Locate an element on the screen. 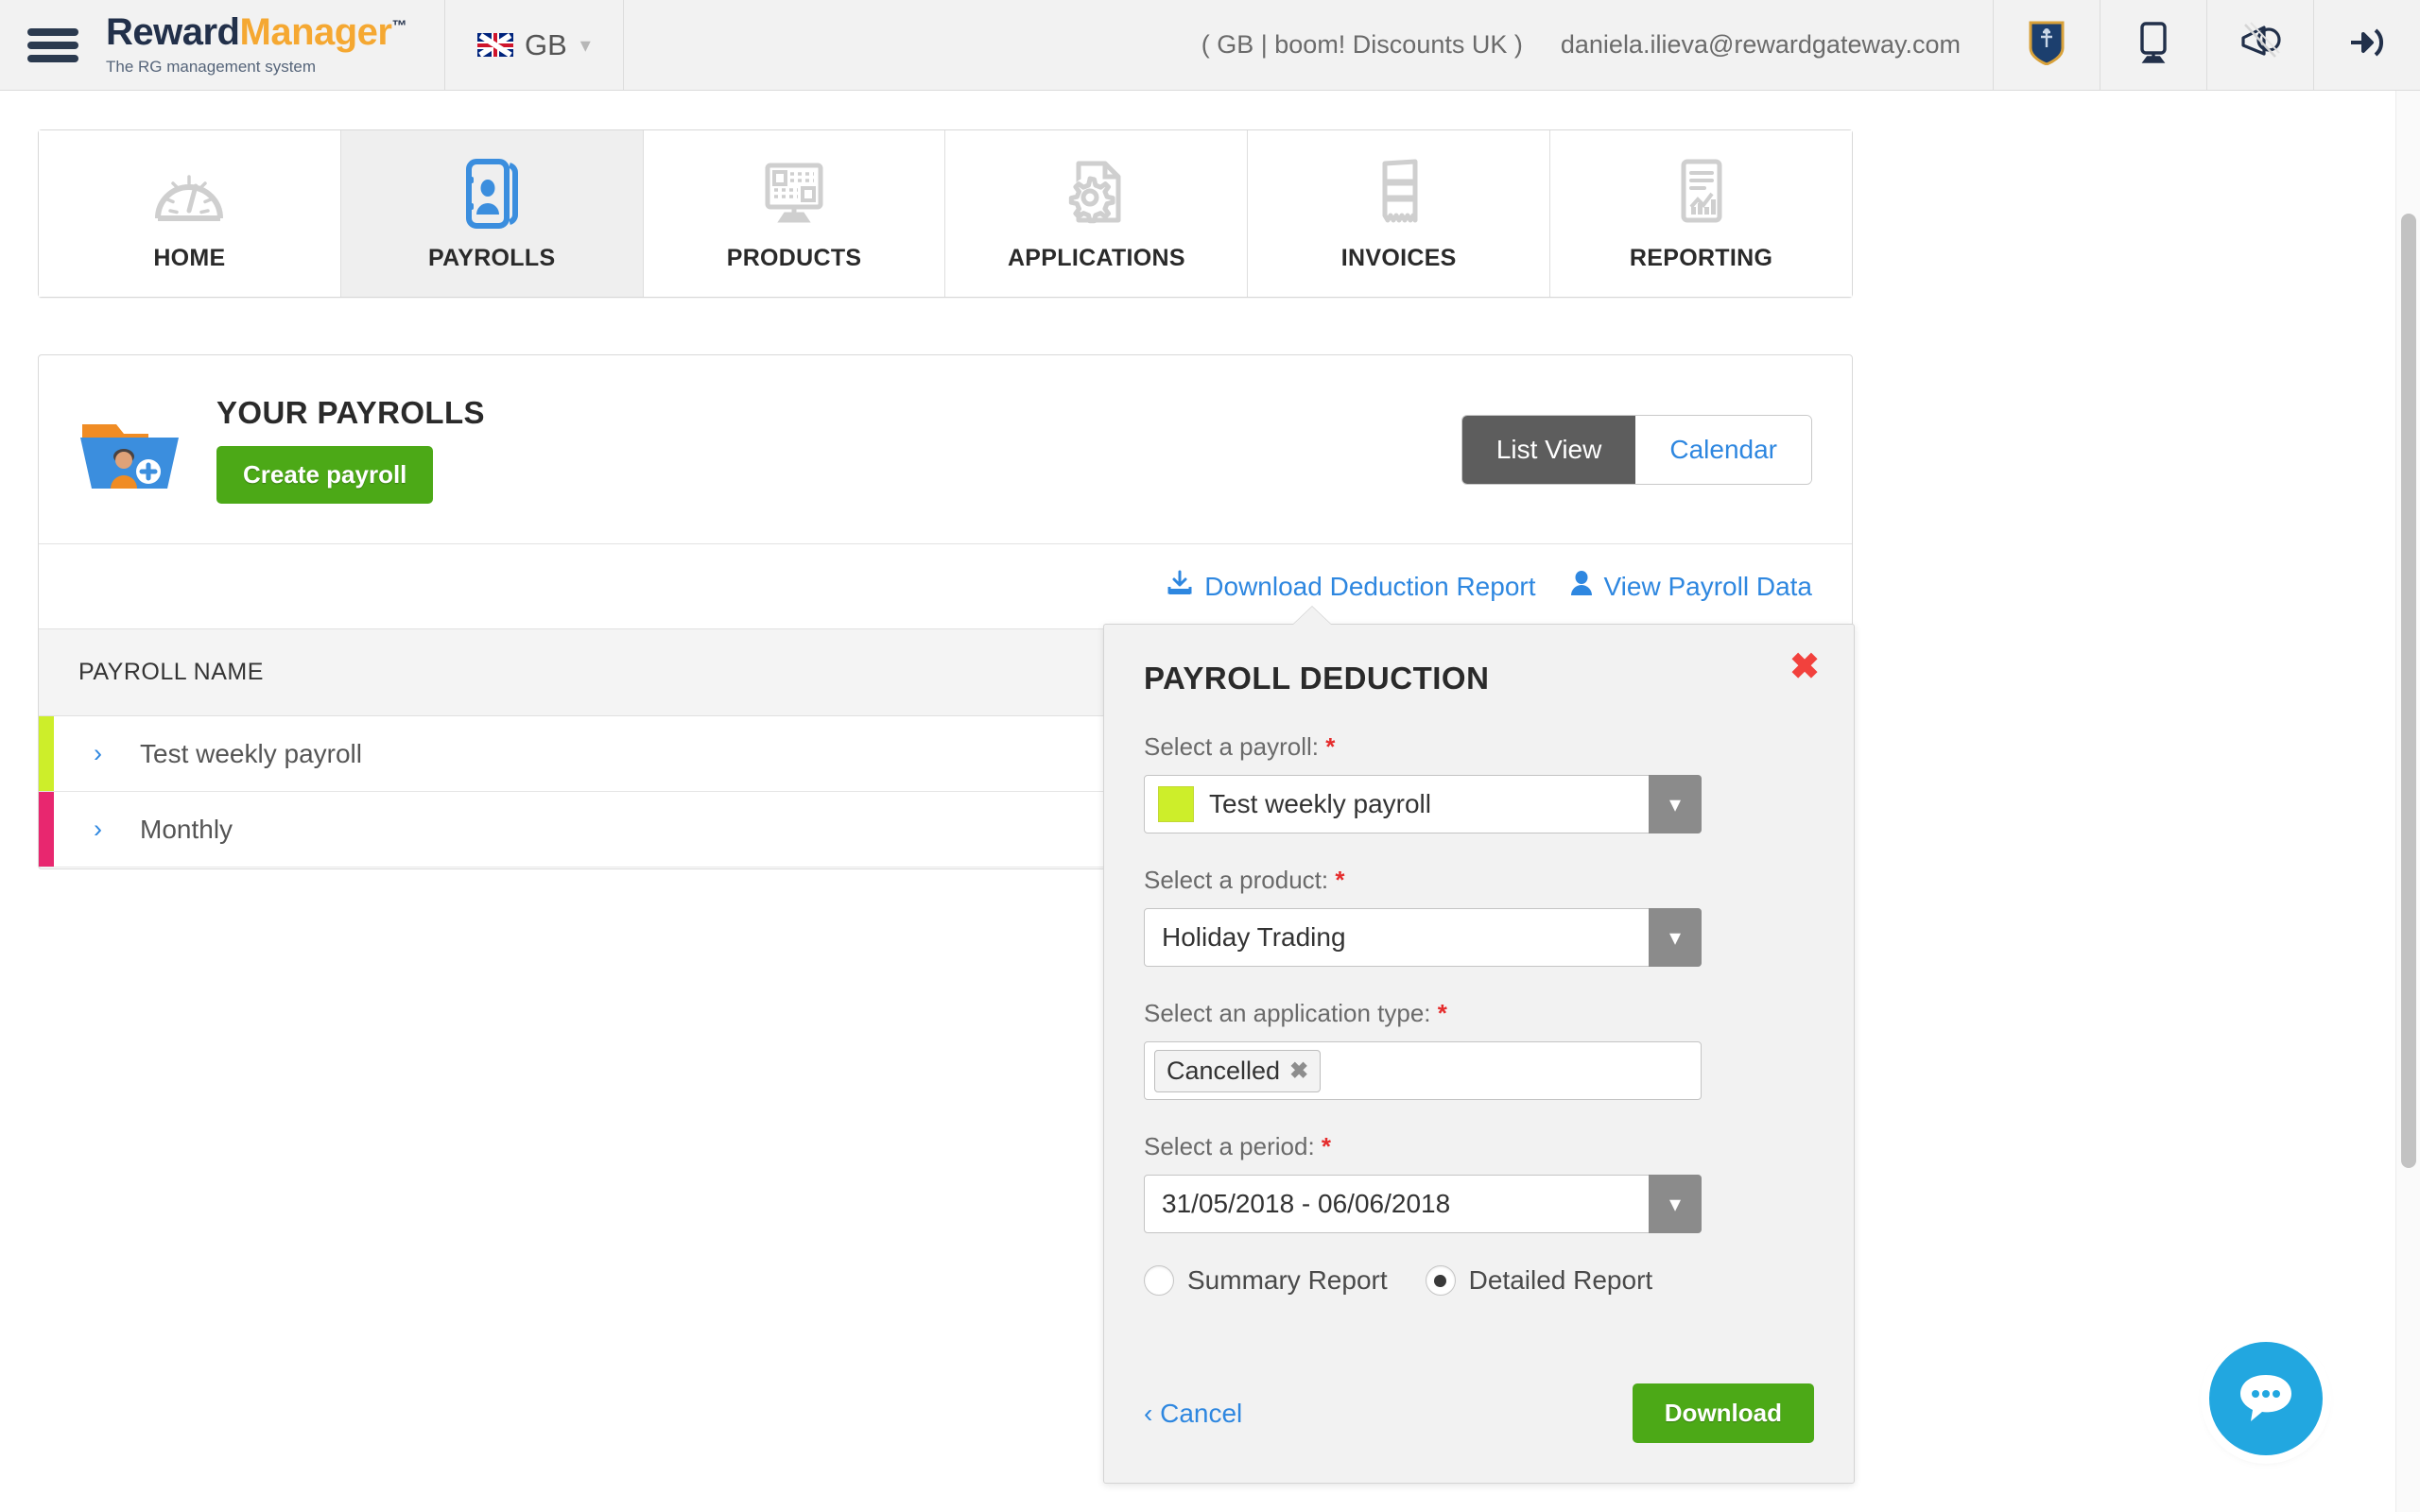  download-deduction-report-link: Download Deduction Report is located at coordinates (1352, 586).